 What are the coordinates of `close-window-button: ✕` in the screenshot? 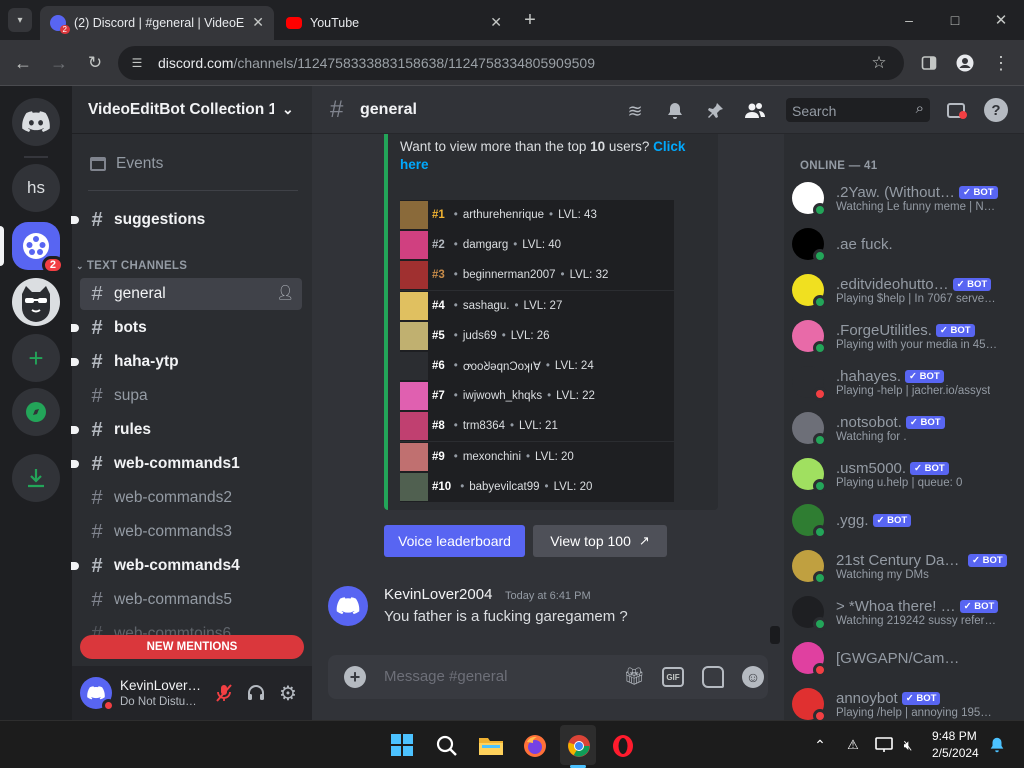 It's located at (1001, 20).